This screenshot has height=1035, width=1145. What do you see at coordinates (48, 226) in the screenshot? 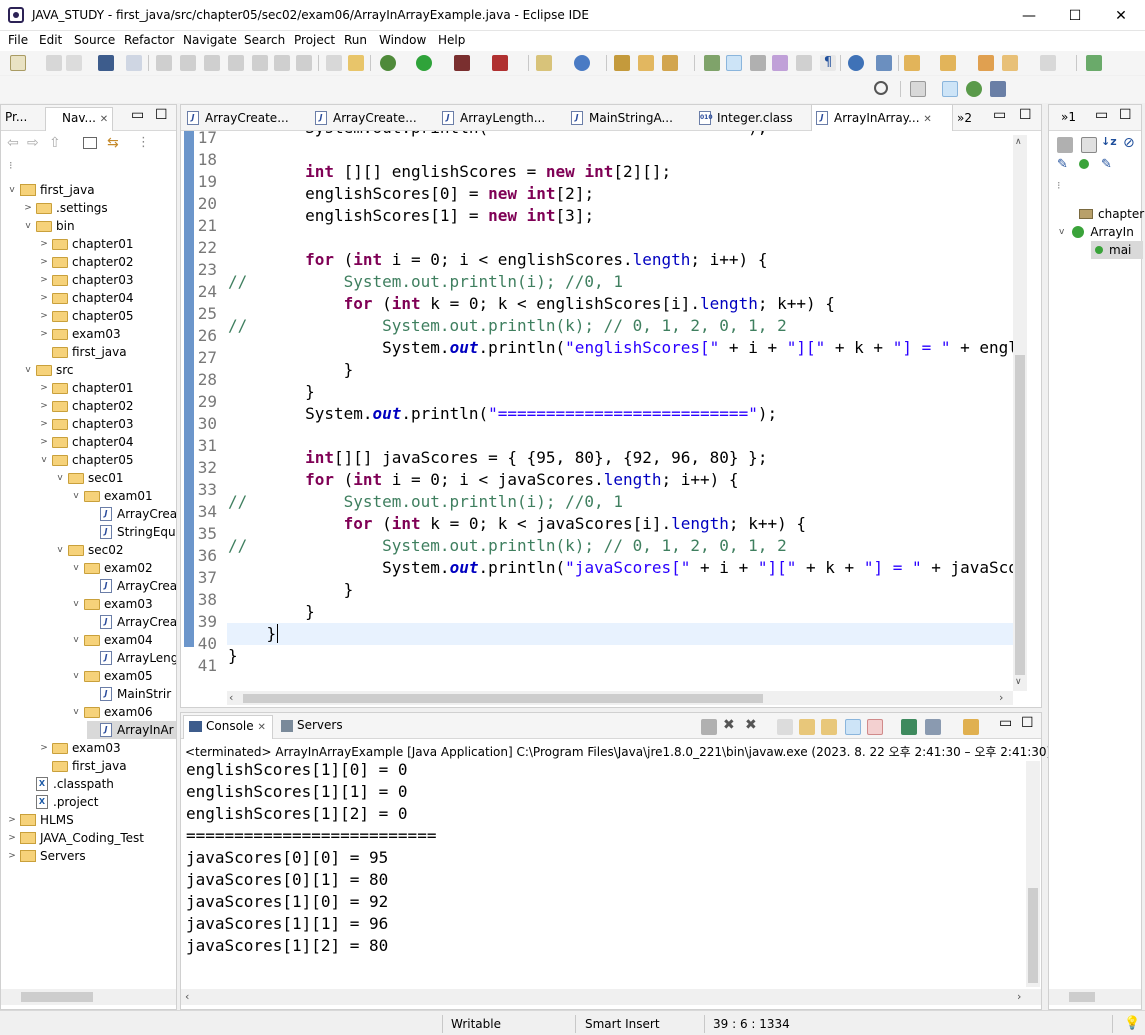
I see `tree-item: v bin` at bounding box center [48, 226].